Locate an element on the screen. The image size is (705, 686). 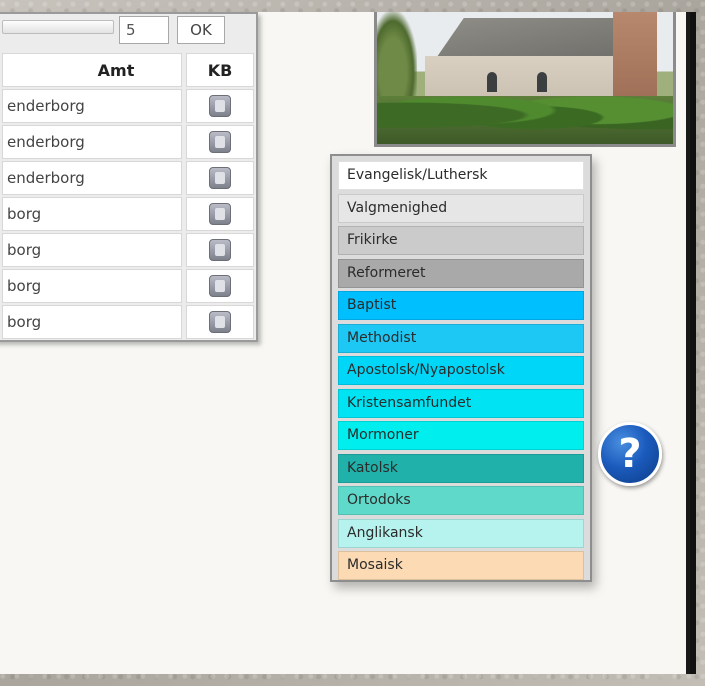
pager: 5 OK is located at coordinates (128, 33).